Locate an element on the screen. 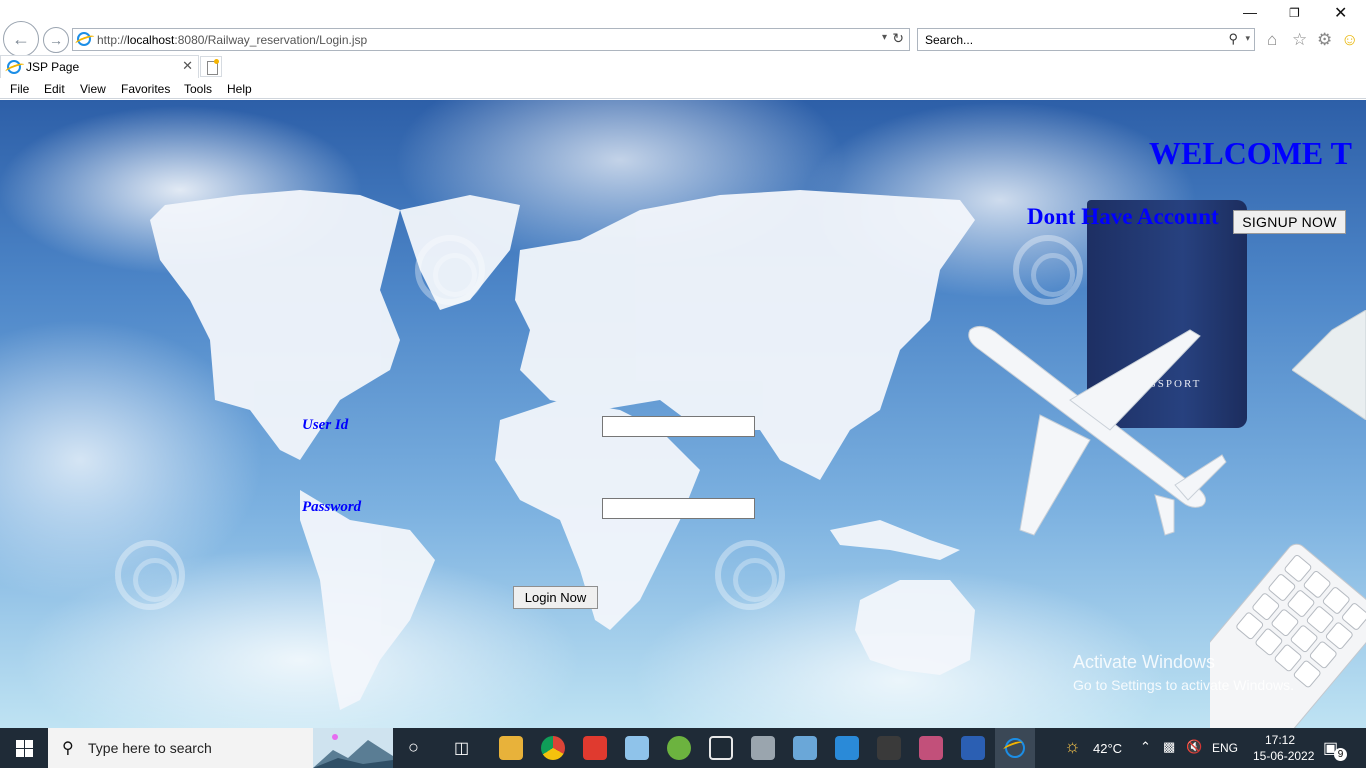  browser-tab: JSP Page ✕ is located at coordinates (99, 66).